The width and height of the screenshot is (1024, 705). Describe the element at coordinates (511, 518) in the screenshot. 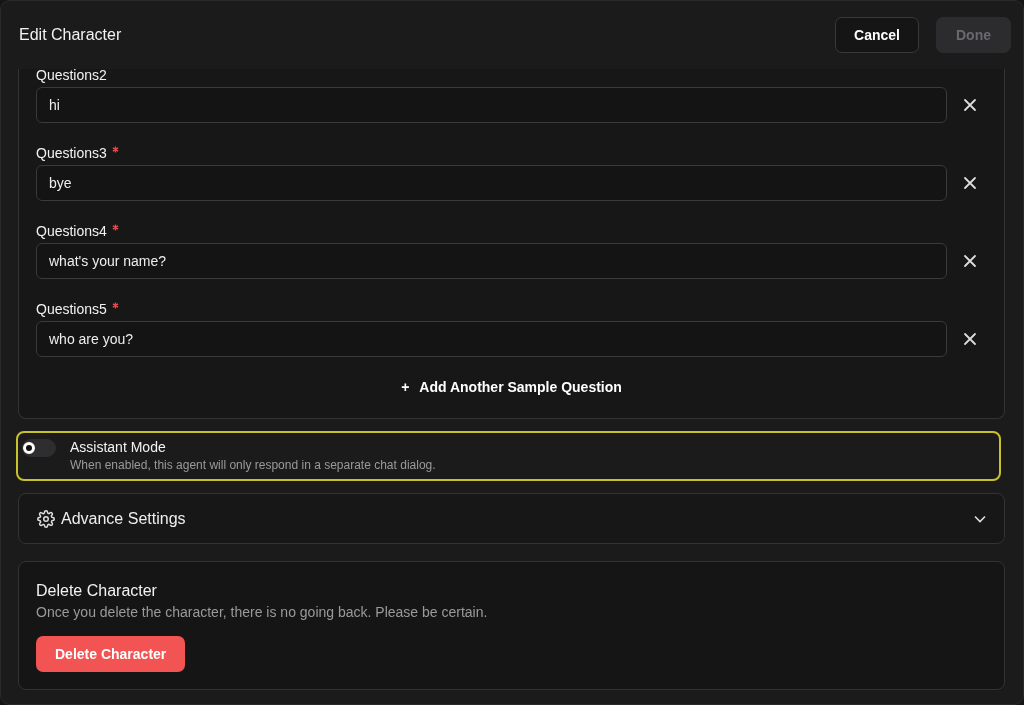

I see `advance-settings-accordion: Advance Settings` at that location.